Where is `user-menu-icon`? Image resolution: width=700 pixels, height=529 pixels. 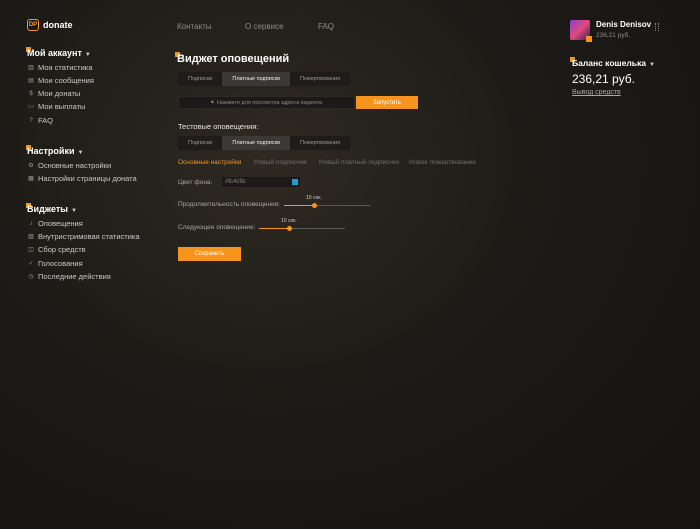
user-menu-icon is located at coordinates (657, 27).